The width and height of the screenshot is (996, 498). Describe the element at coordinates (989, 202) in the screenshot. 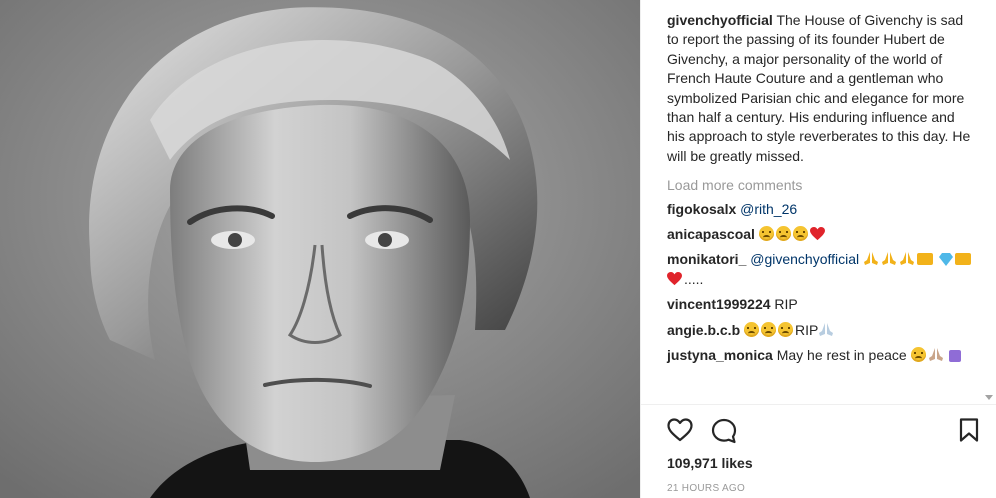

I see `comments-scrollbar` at that location.